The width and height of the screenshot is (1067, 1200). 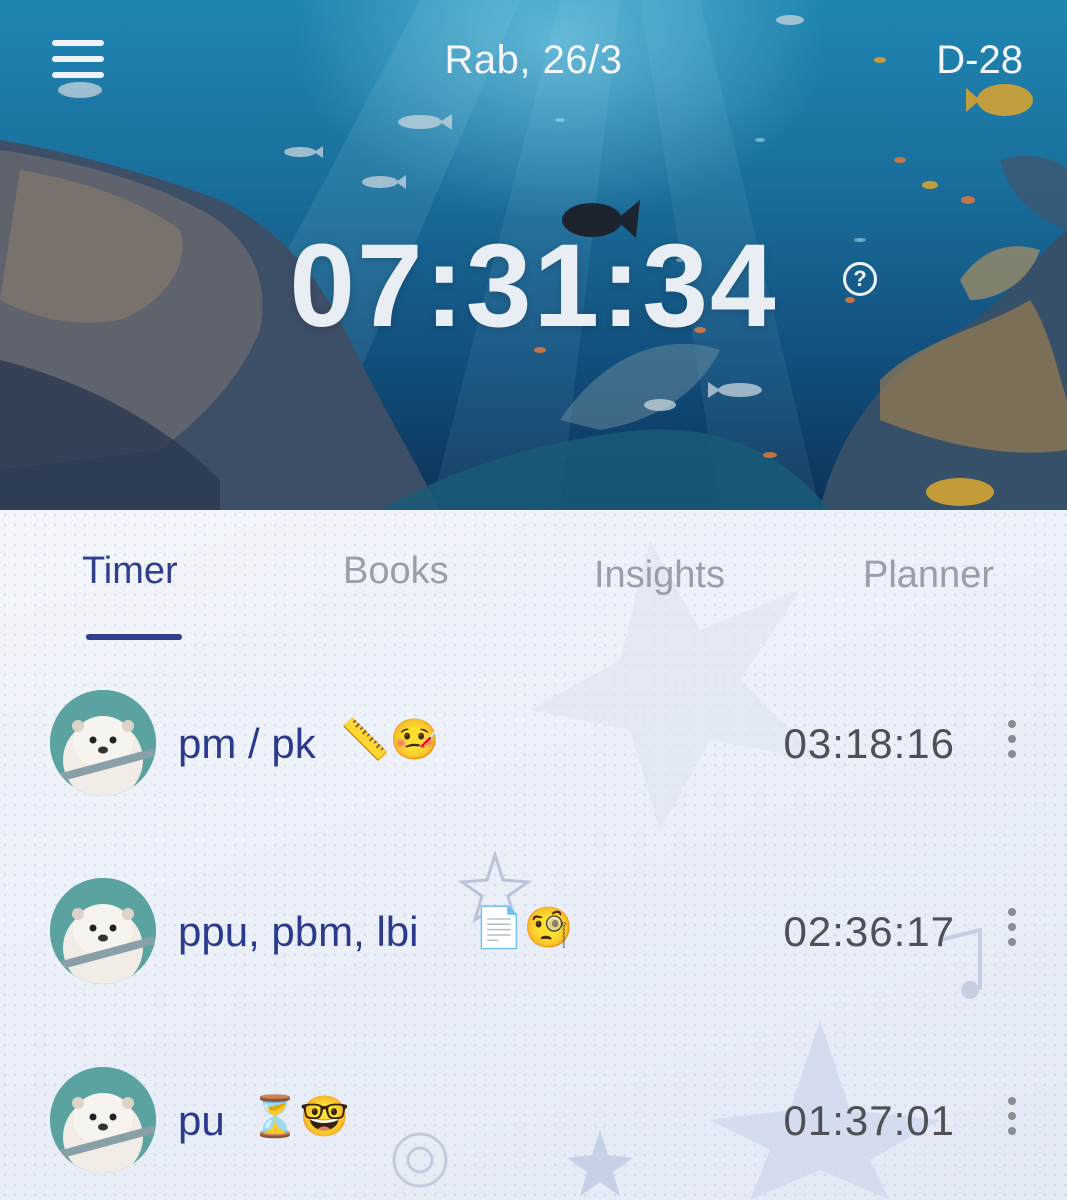 What do you see at coordinates (533, 286) in the screenshot?
I see `total-timer-display: 07:31:34` at bounding box center [533, 286].